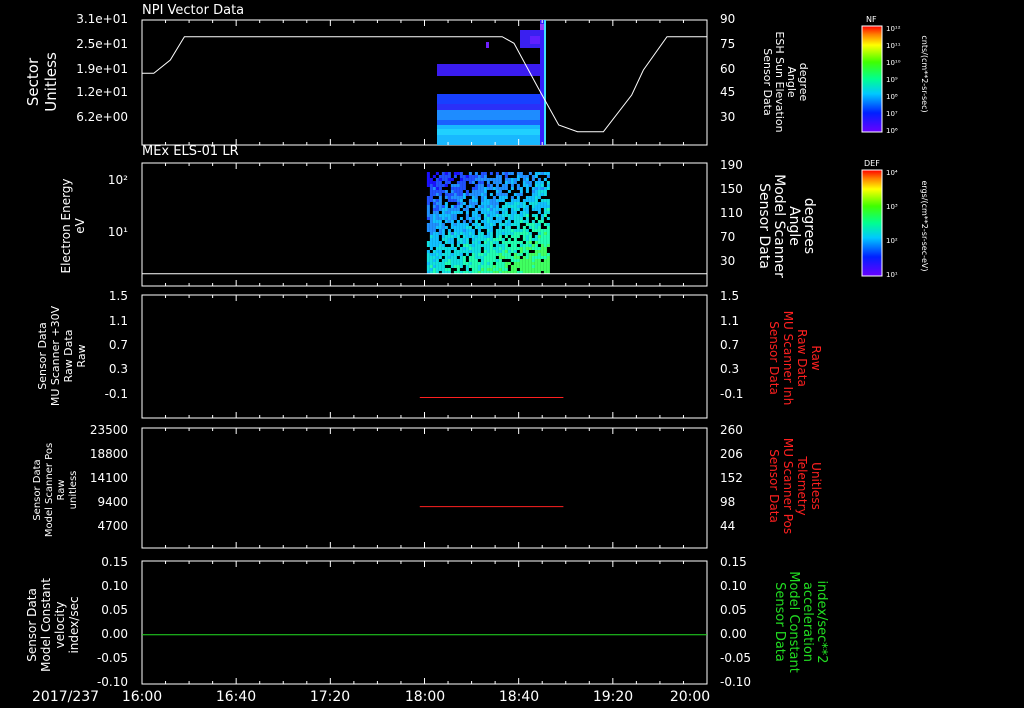 This screenshot has height=708, width=1024. Describe the element at coordinates (424, 224) in the screenshot. I see `panel2-frame` at that location.